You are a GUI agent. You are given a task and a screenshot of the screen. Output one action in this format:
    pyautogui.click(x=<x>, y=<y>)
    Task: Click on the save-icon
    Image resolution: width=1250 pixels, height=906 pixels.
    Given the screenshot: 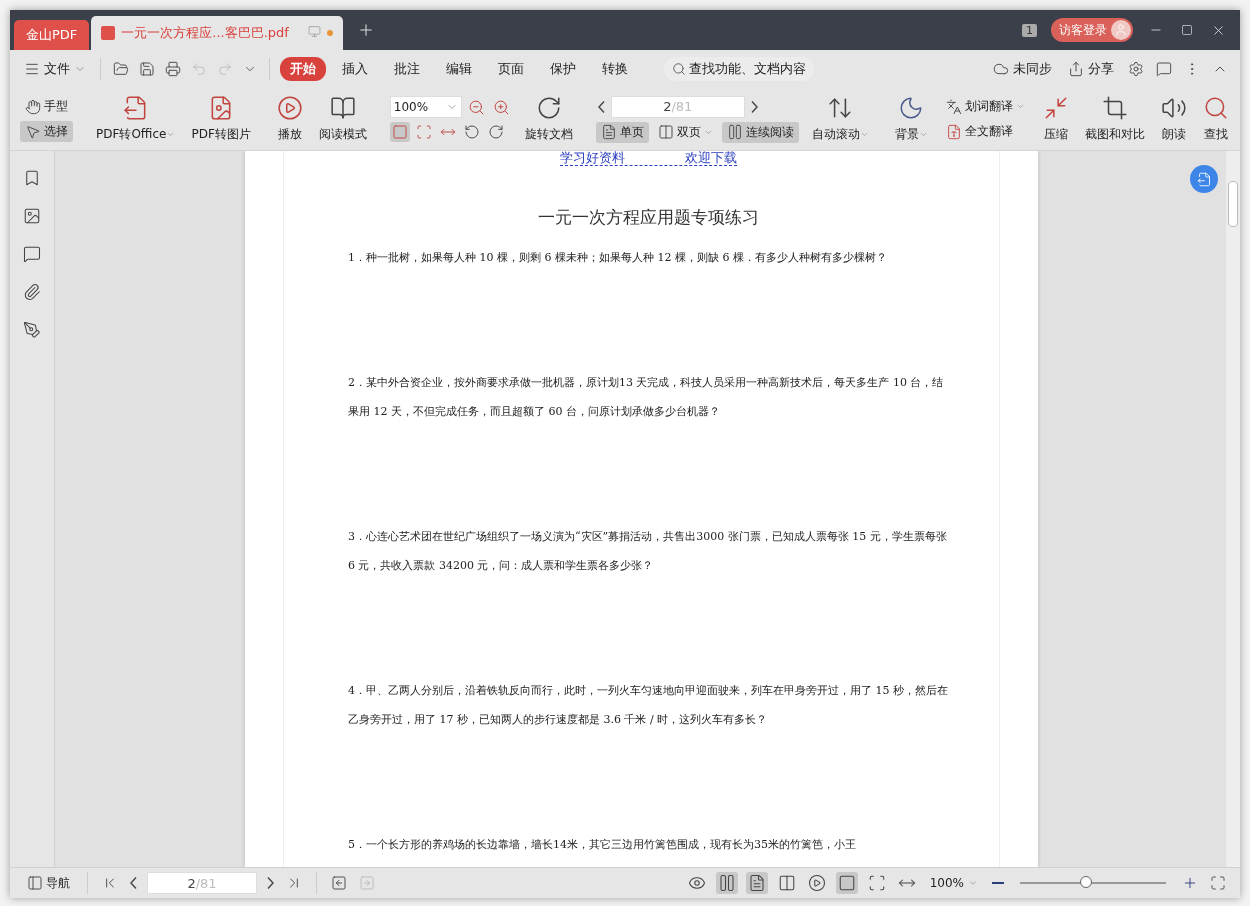 What is the action you would take?
    pyautogui.click(x=147, y=69)
    